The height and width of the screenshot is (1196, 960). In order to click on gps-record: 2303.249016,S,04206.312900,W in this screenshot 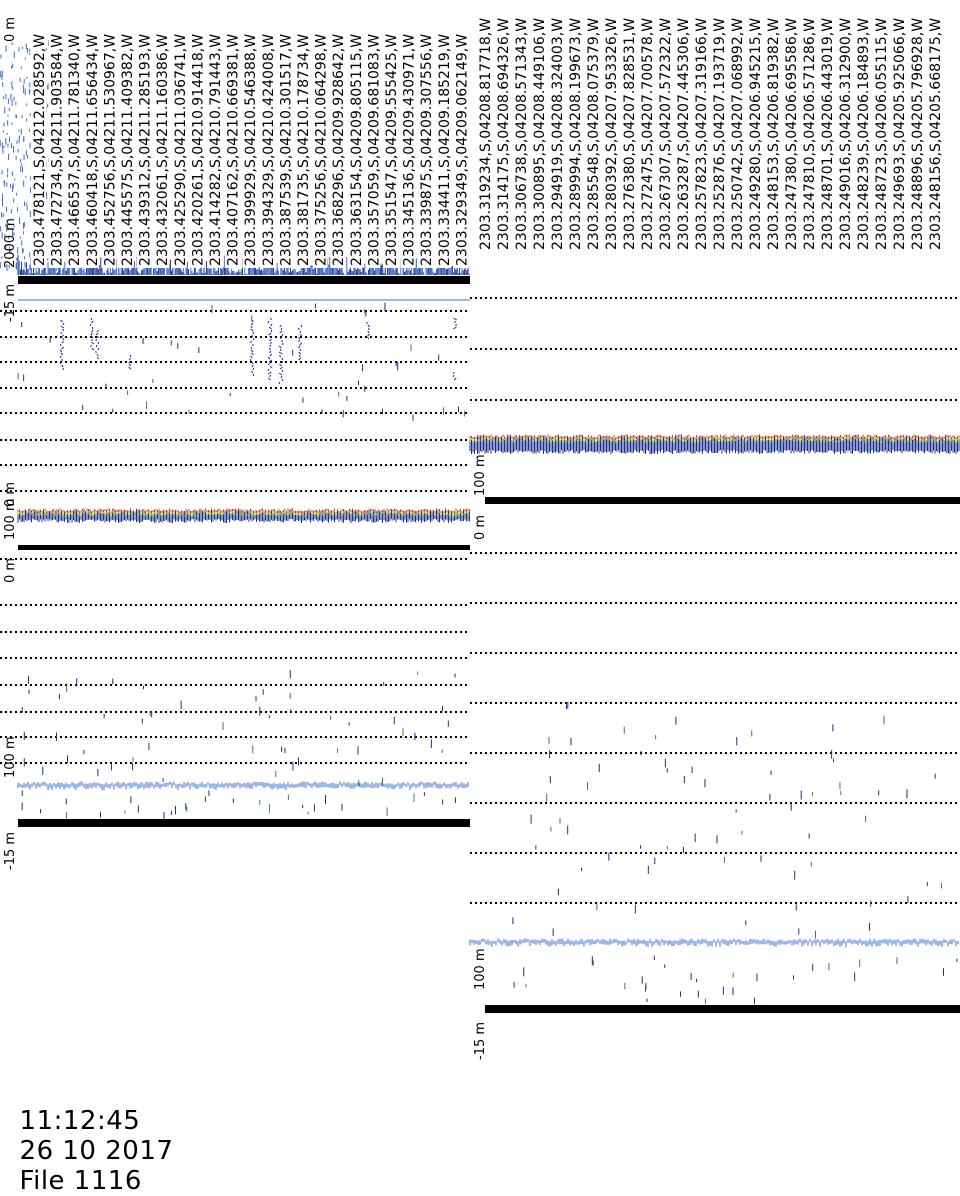, I will do `click(846, 134)`.